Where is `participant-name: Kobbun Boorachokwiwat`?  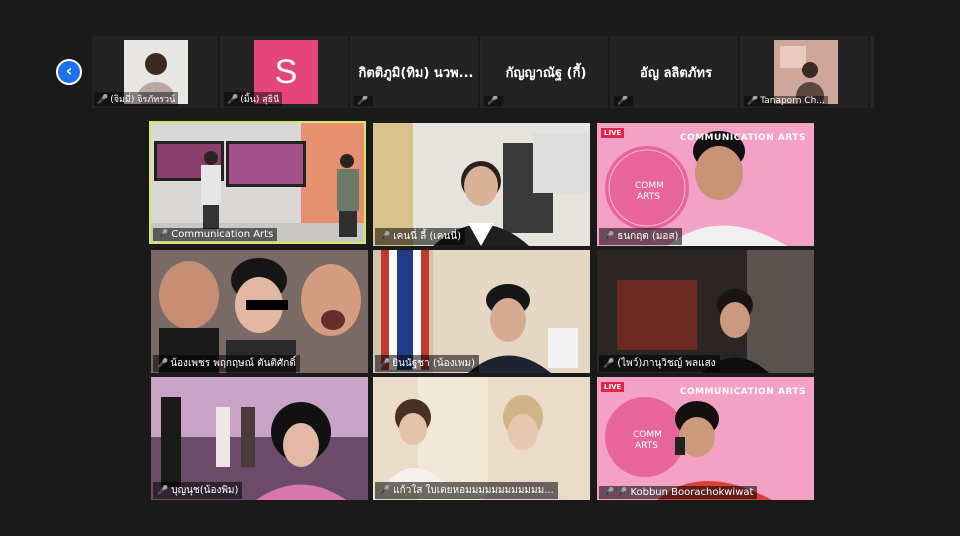 participant-name: Kobbun Boorachokwiwat is located at coordinates (692, 492).